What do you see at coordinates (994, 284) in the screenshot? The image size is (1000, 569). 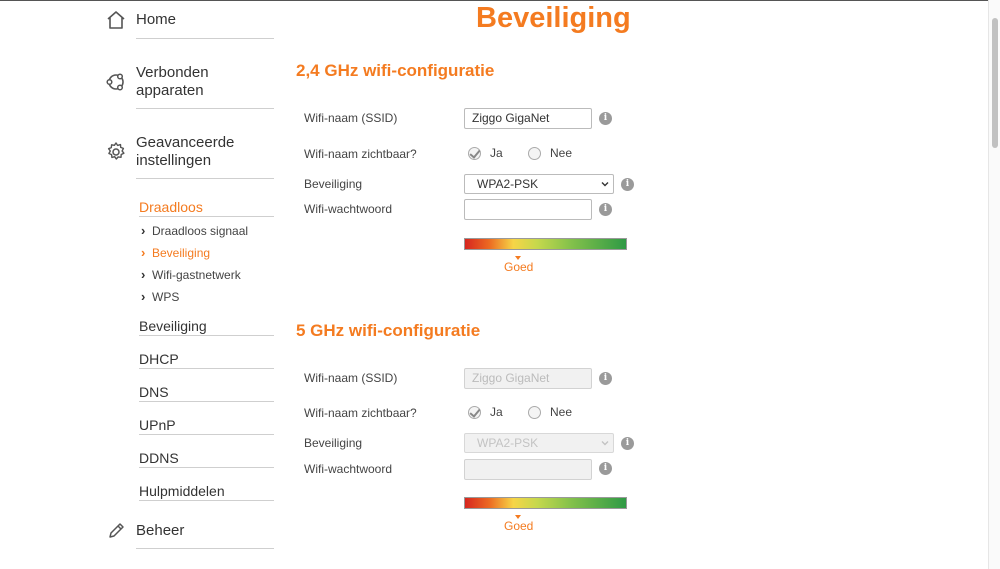 I see `page-scrollbar` at bounding box center [994, 284].